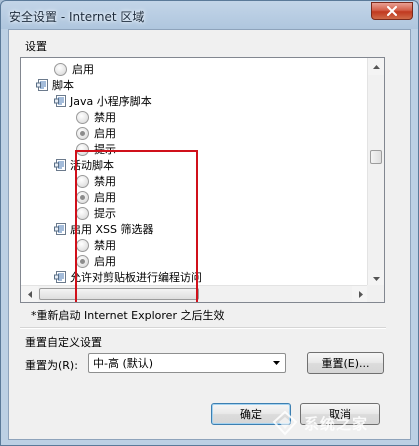 This screenshot has height=446, width=419. What do you see at coordinates (77, 17) in the screenshot?
I see `window-title: 安全设置 - Internet 区域` at bounding box center [77, 17].